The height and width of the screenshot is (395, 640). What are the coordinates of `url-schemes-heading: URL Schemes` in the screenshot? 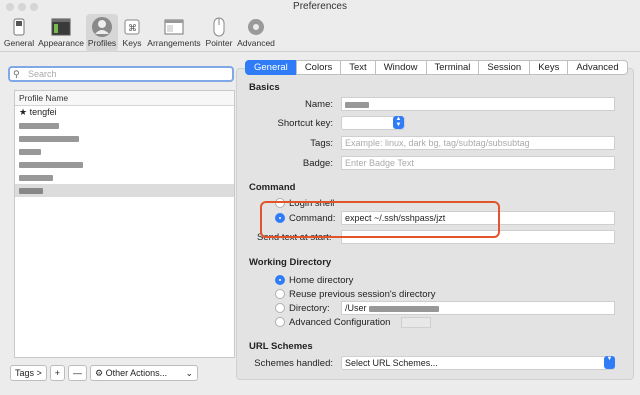 It's located at (281, 346).